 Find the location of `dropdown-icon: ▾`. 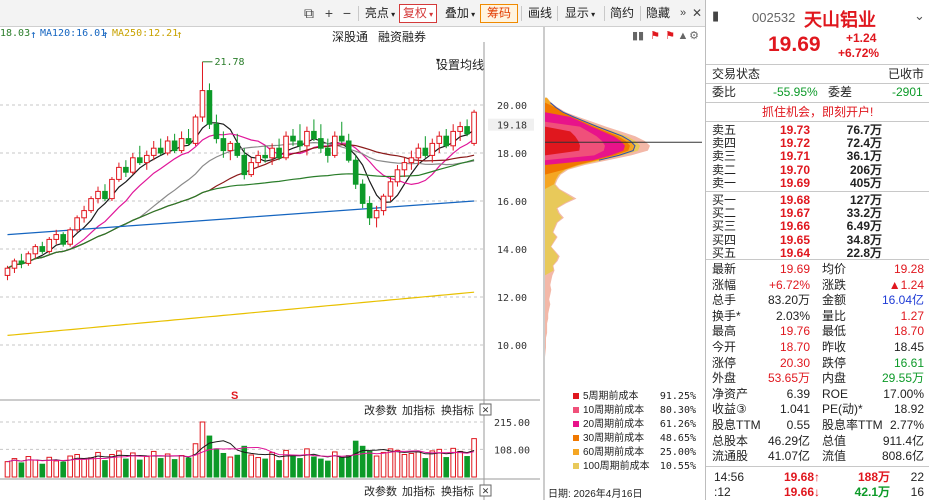

dropdown-icon: ▾ is located at coordinates (472, 14).